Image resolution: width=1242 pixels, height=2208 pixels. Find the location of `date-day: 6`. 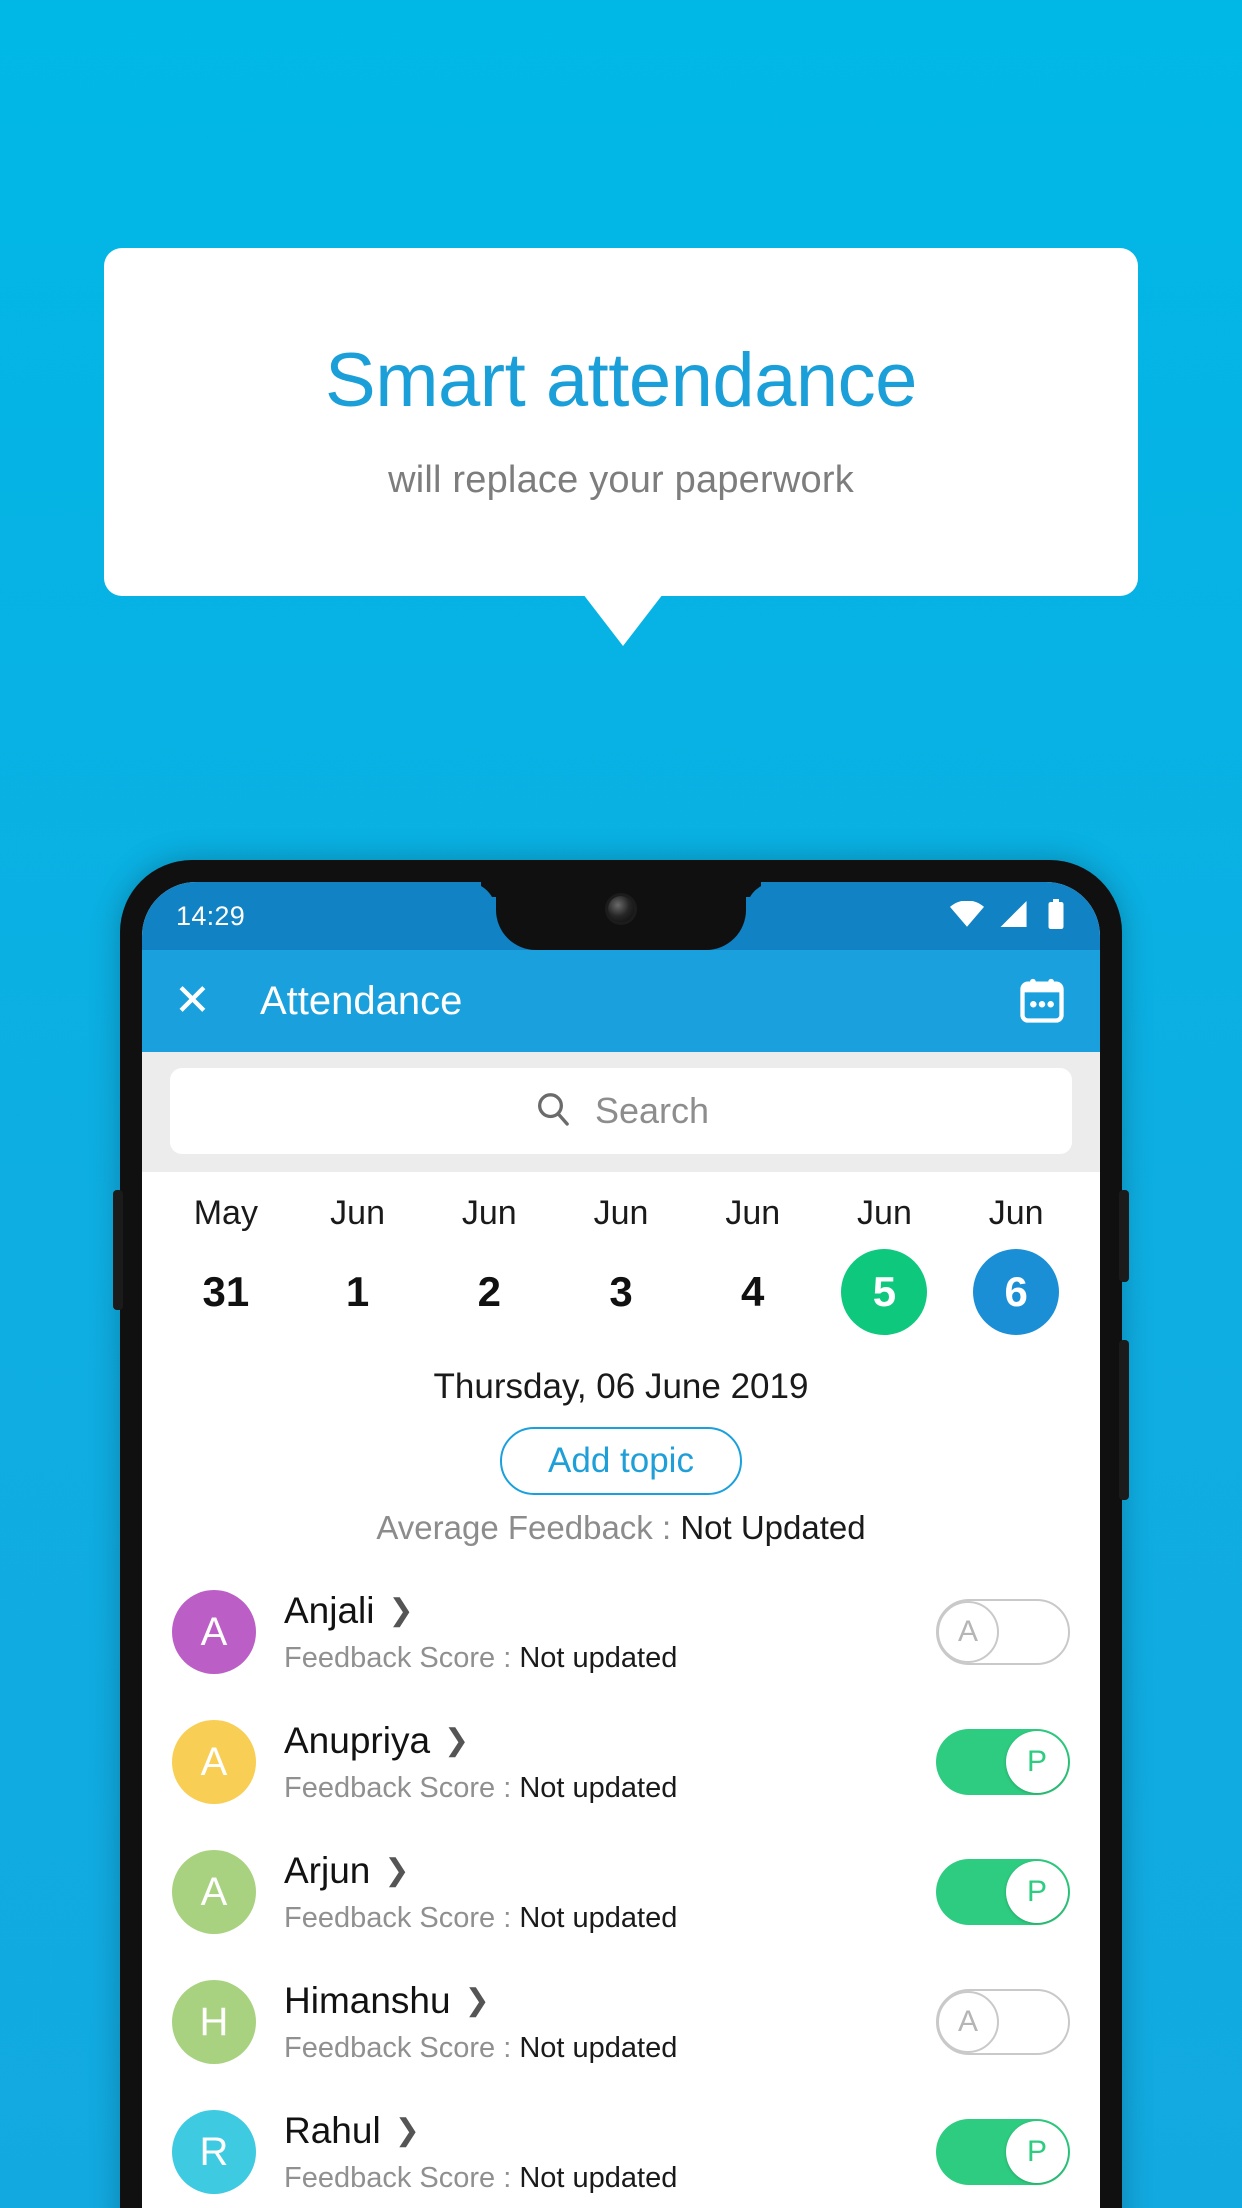

date-day: 6 is located at coordinates (1016, 1292).